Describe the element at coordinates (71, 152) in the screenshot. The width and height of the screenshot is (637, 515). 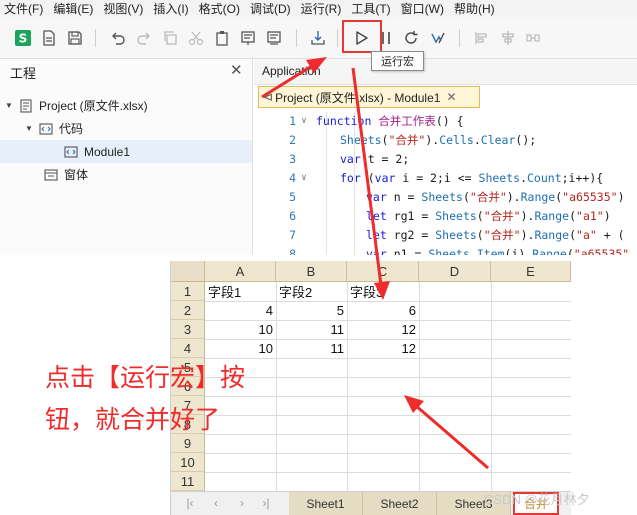
I see `module-icon` at that location.